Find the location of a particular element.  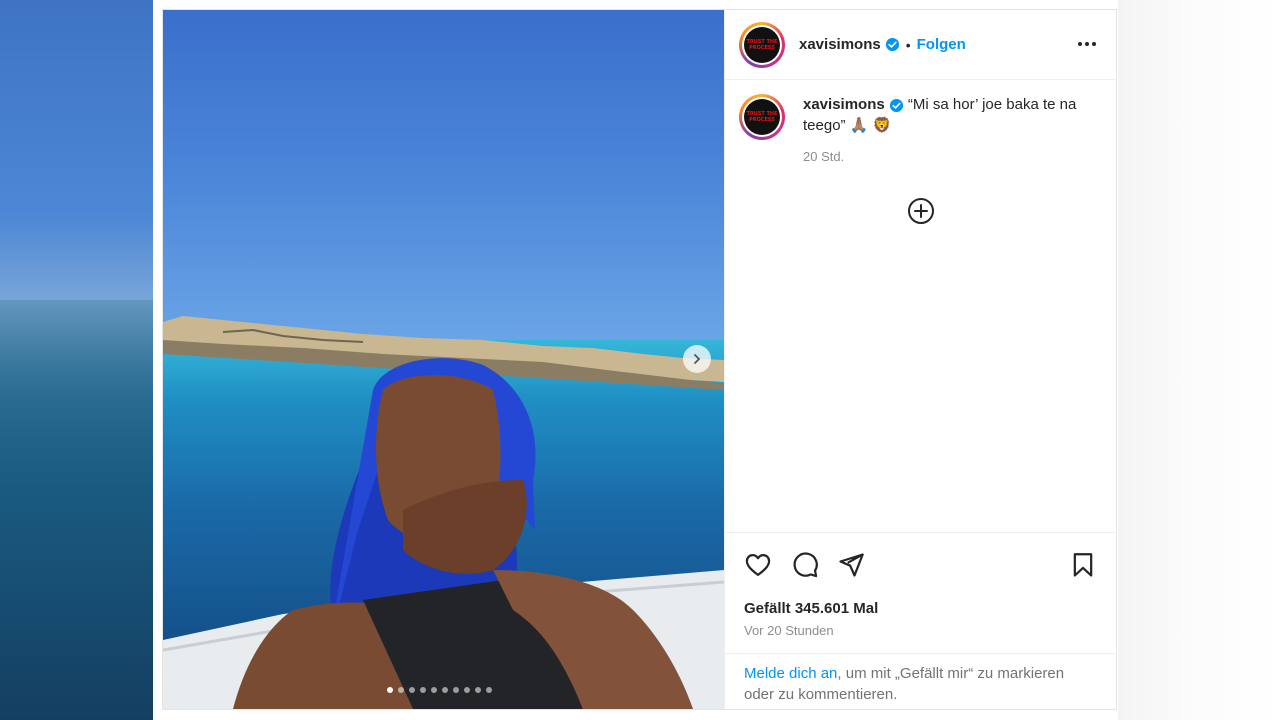

caption-avatar: TRUST THE PROCESS is located at coordinates (762, 117).